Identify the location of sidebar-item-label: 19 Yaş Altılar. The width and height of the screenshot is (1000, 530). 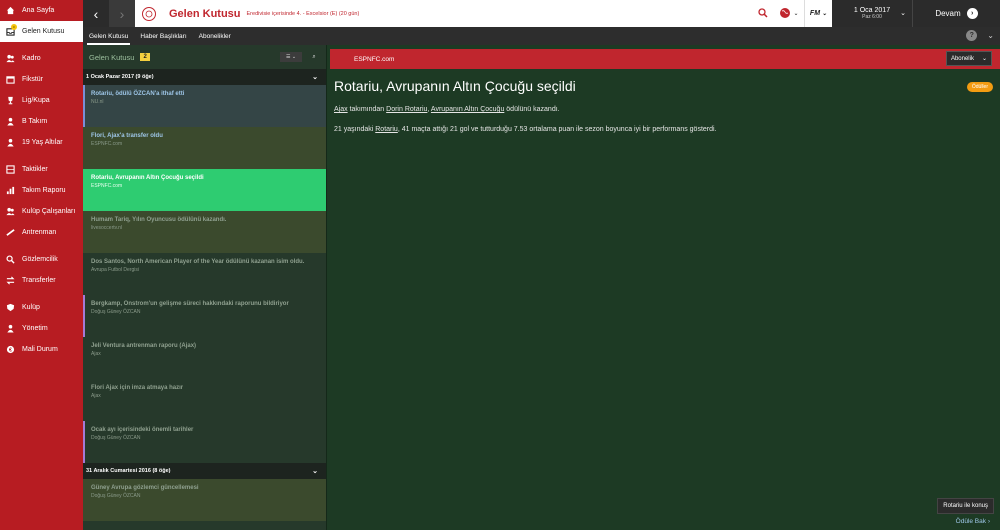
(42, 142).